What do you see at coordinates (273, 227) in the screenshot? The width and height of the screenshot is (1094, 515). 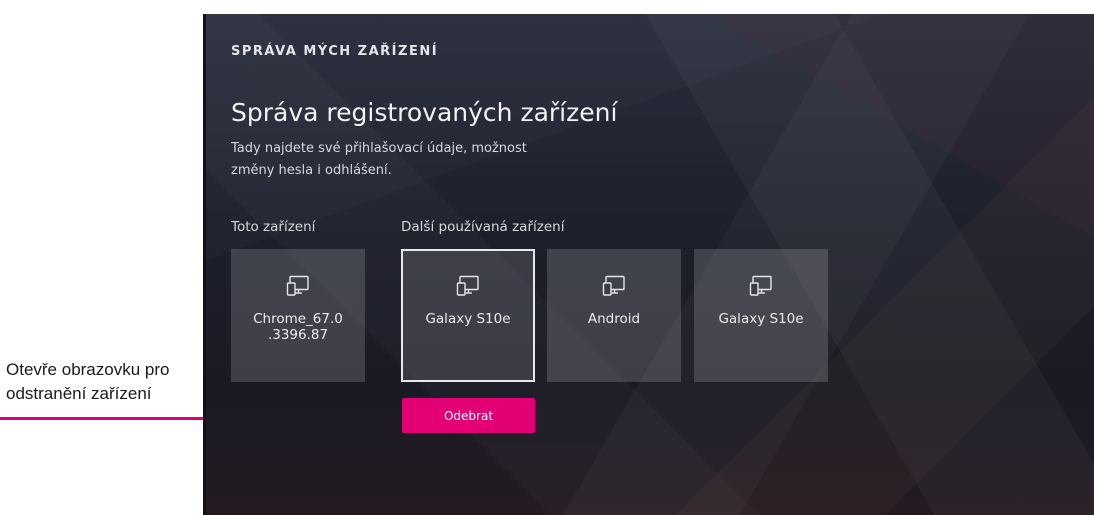 I see `this-device-label: Toto zařízení` at bounding box center [273, 227].